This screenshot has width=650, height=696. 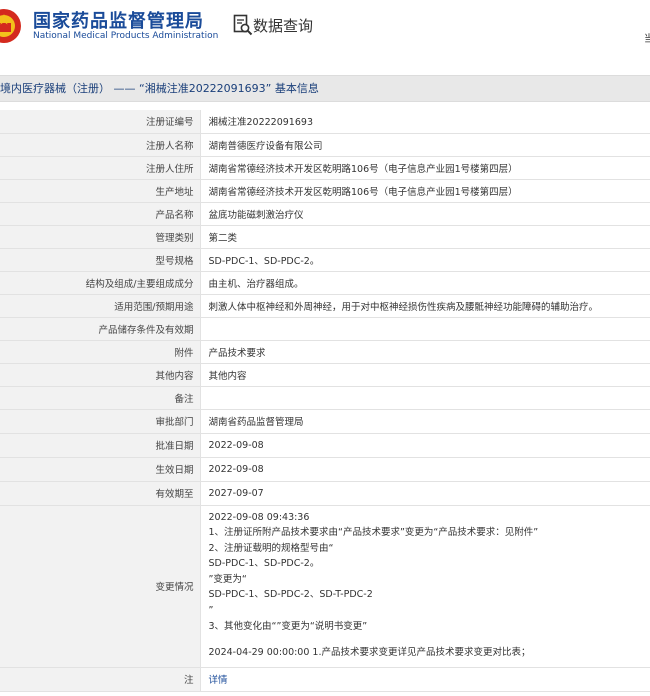 What do you see at coordinates (100, 679) in the screenshot?
I see `row-label: 注` at bounding box center [100, 679].